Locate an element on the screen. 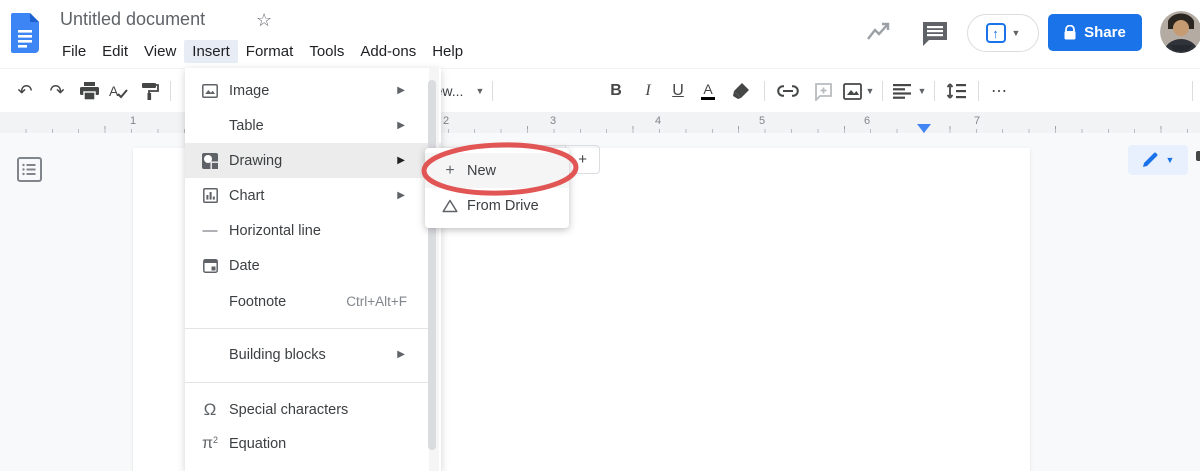 The height and width of the screenshot is (471, 1200). insert-menu-item-equation: π2 Equation is located at coordinates (313, 443).